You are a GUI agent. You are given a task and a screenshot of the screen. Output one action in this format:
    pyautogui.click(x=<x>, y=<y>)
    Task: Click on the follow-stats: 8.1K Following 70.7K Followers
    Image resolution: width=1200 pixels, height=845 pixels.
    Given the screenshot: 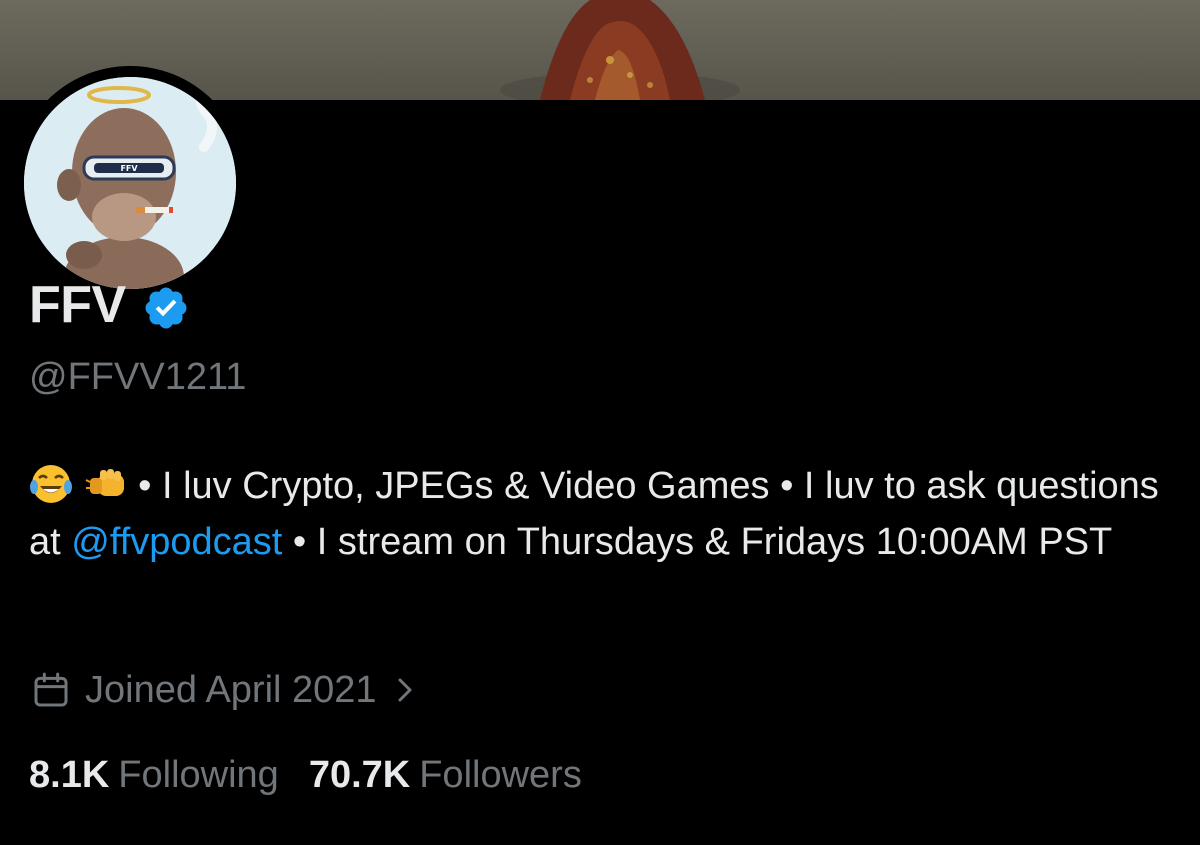 What is the action you would take?
    pyautogui.click(x=305, y=775)
    